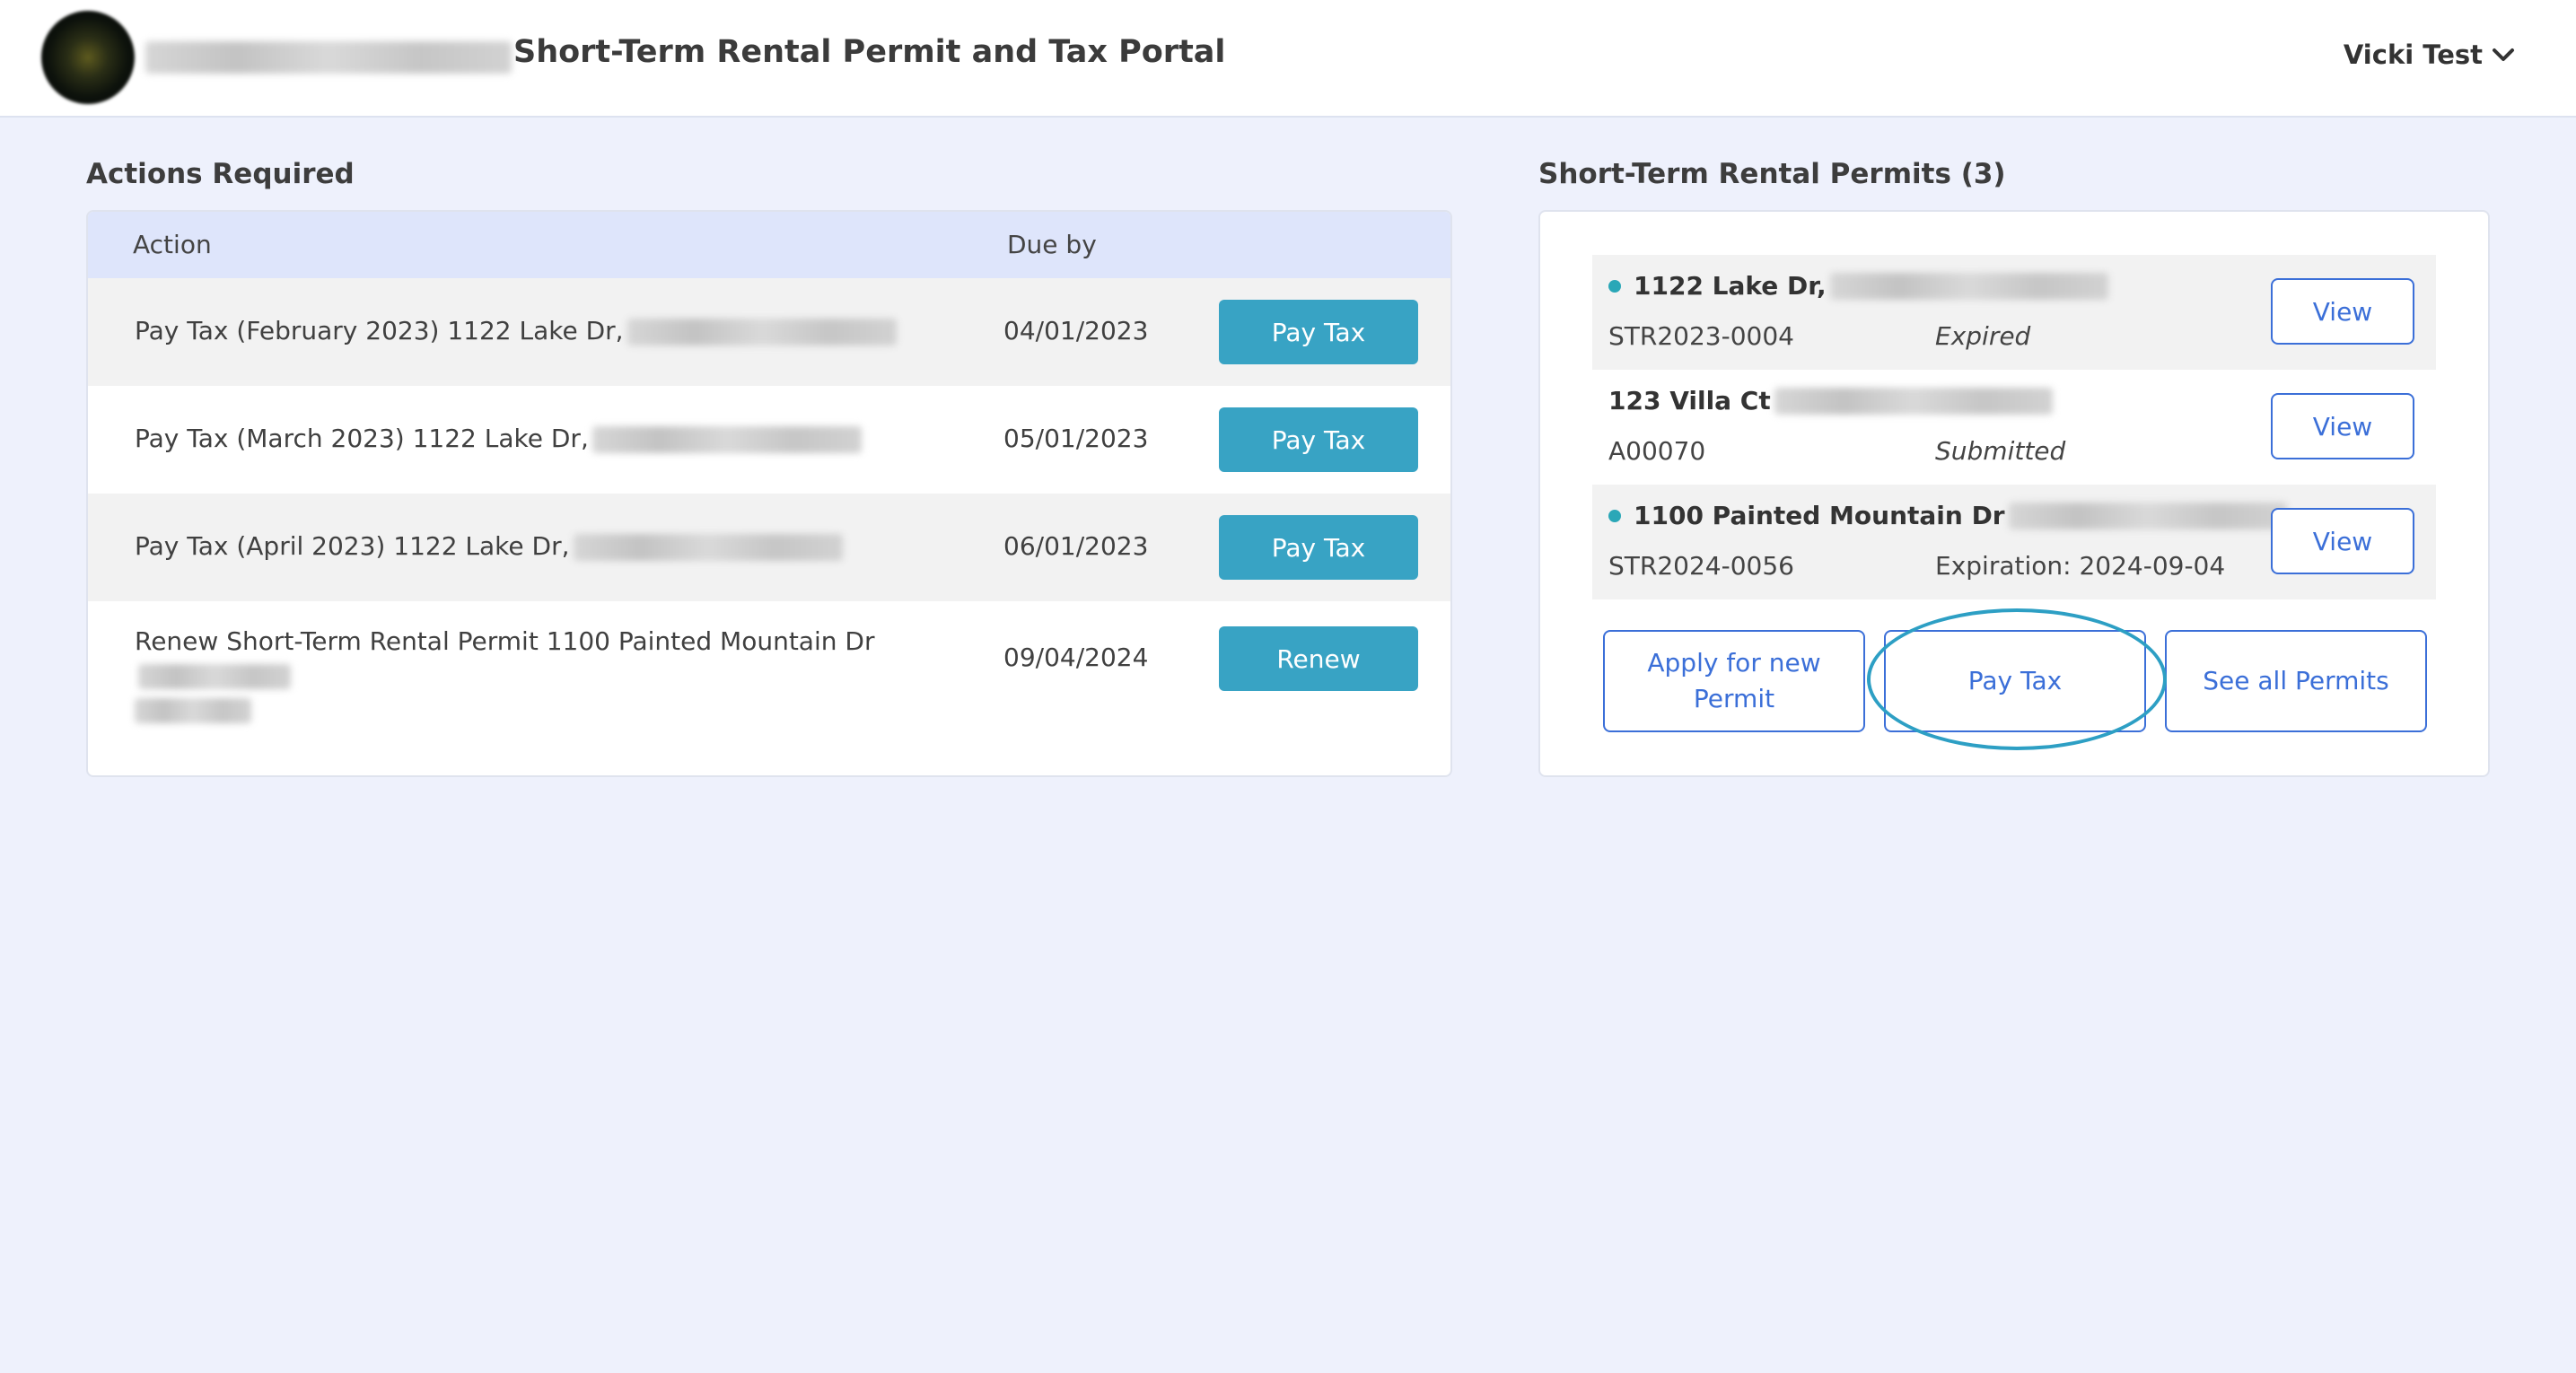 The height and width of the screenshot is (1373, 2576). I want to click on permit-address: 1100 Painted Mountain Dr, so click(1947, 515).